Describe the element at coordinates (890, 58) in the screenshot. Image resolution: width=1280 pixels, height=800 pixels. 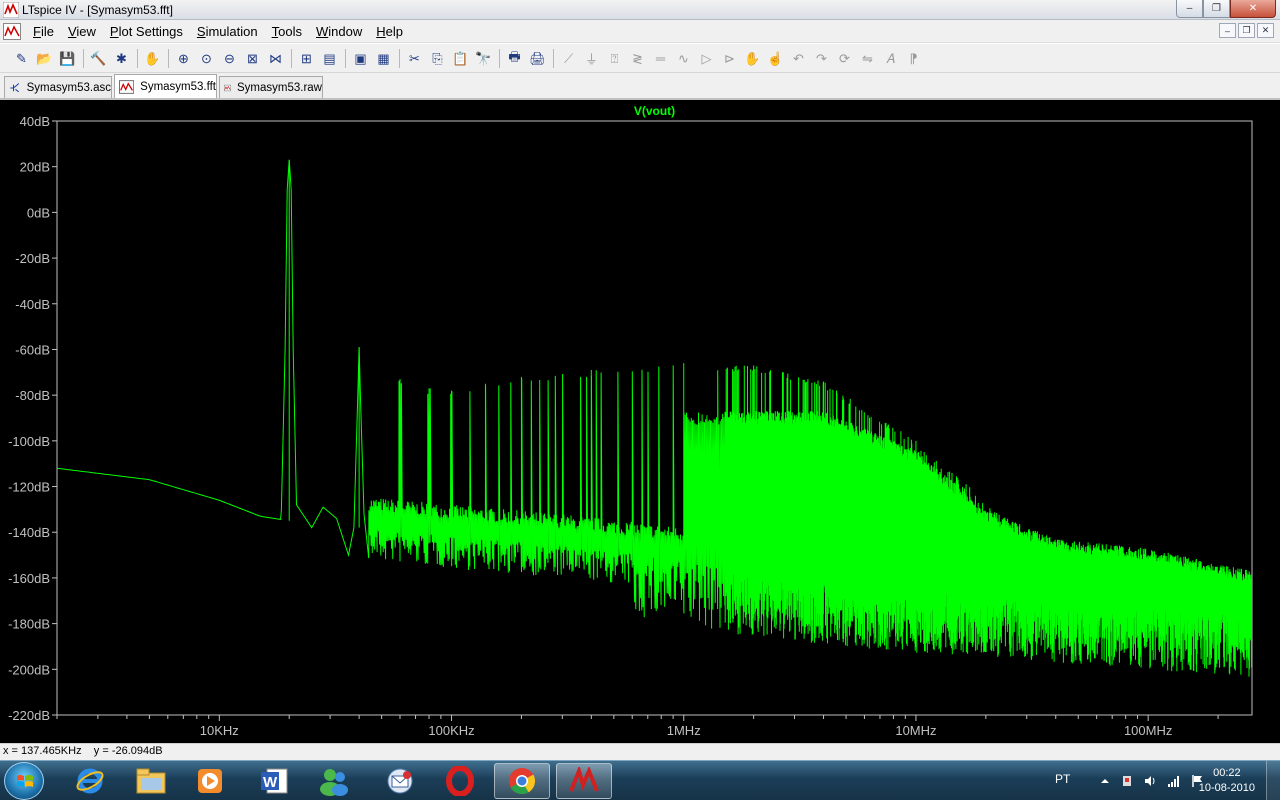
I see `text-icon: 𝐴` at that location.